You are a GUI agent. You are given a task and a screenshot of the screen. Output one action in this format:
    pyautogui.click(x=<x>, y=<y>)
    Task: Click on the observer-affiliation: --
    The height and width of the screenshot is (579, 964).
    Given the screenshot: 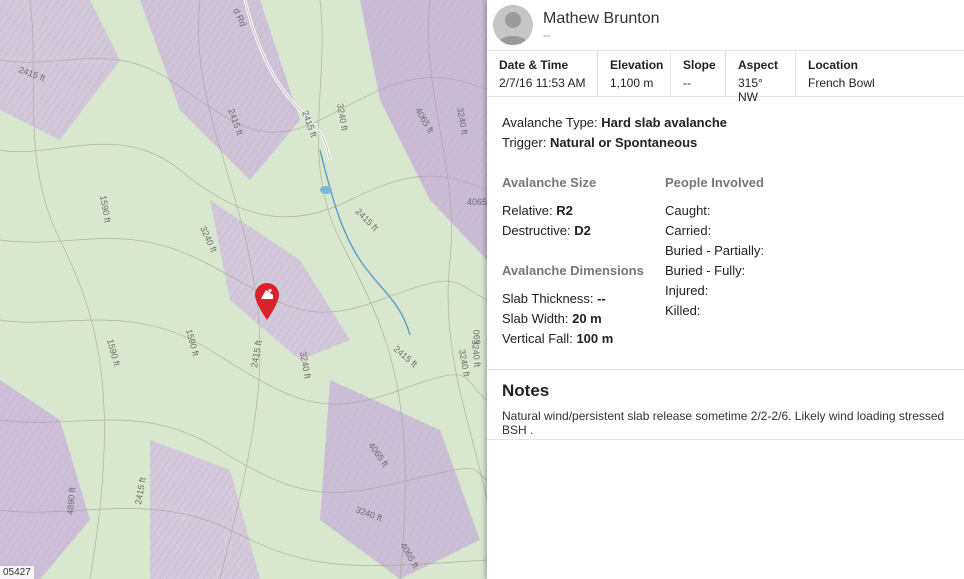 What is the action you would take?
    pyautogui.click(x=547, y=36)
    